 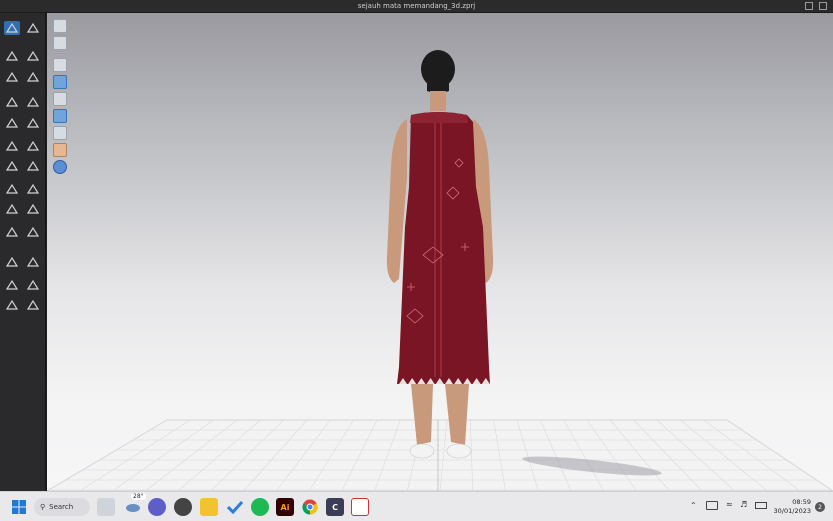 I want to click on avatar-with-dress, so click(x=442, y=259).